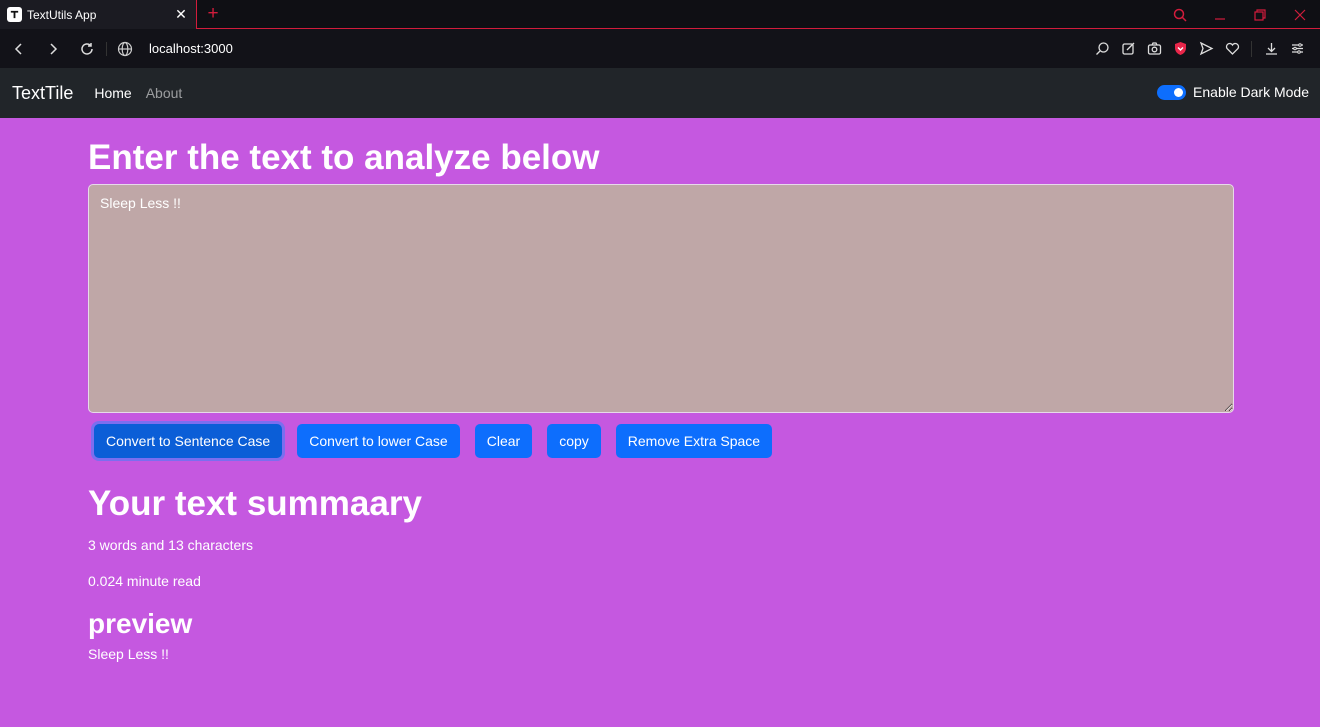 This screenshot has height=727, width=1320. Describe the element at coordinates (1128, 49) in the screenshot. I see `edit-share-icon` at that location.